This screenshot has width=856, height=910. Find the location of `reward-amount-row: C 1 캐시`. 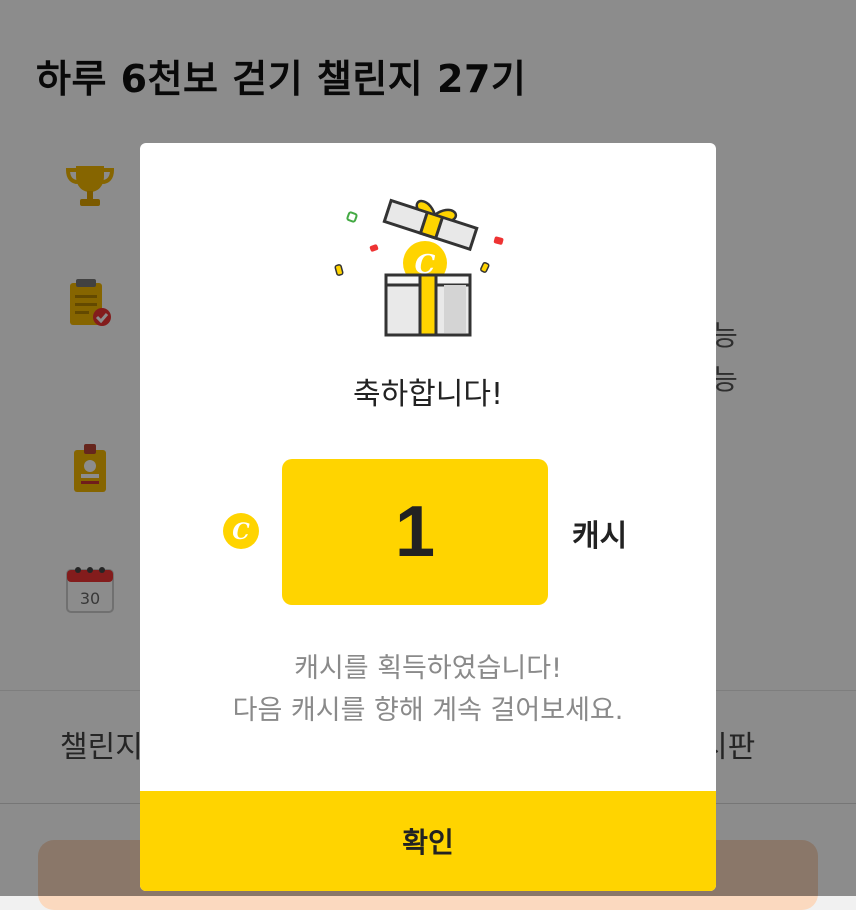

reward-amount-row: C 1 캐시 is located at coordinates (428, 532).